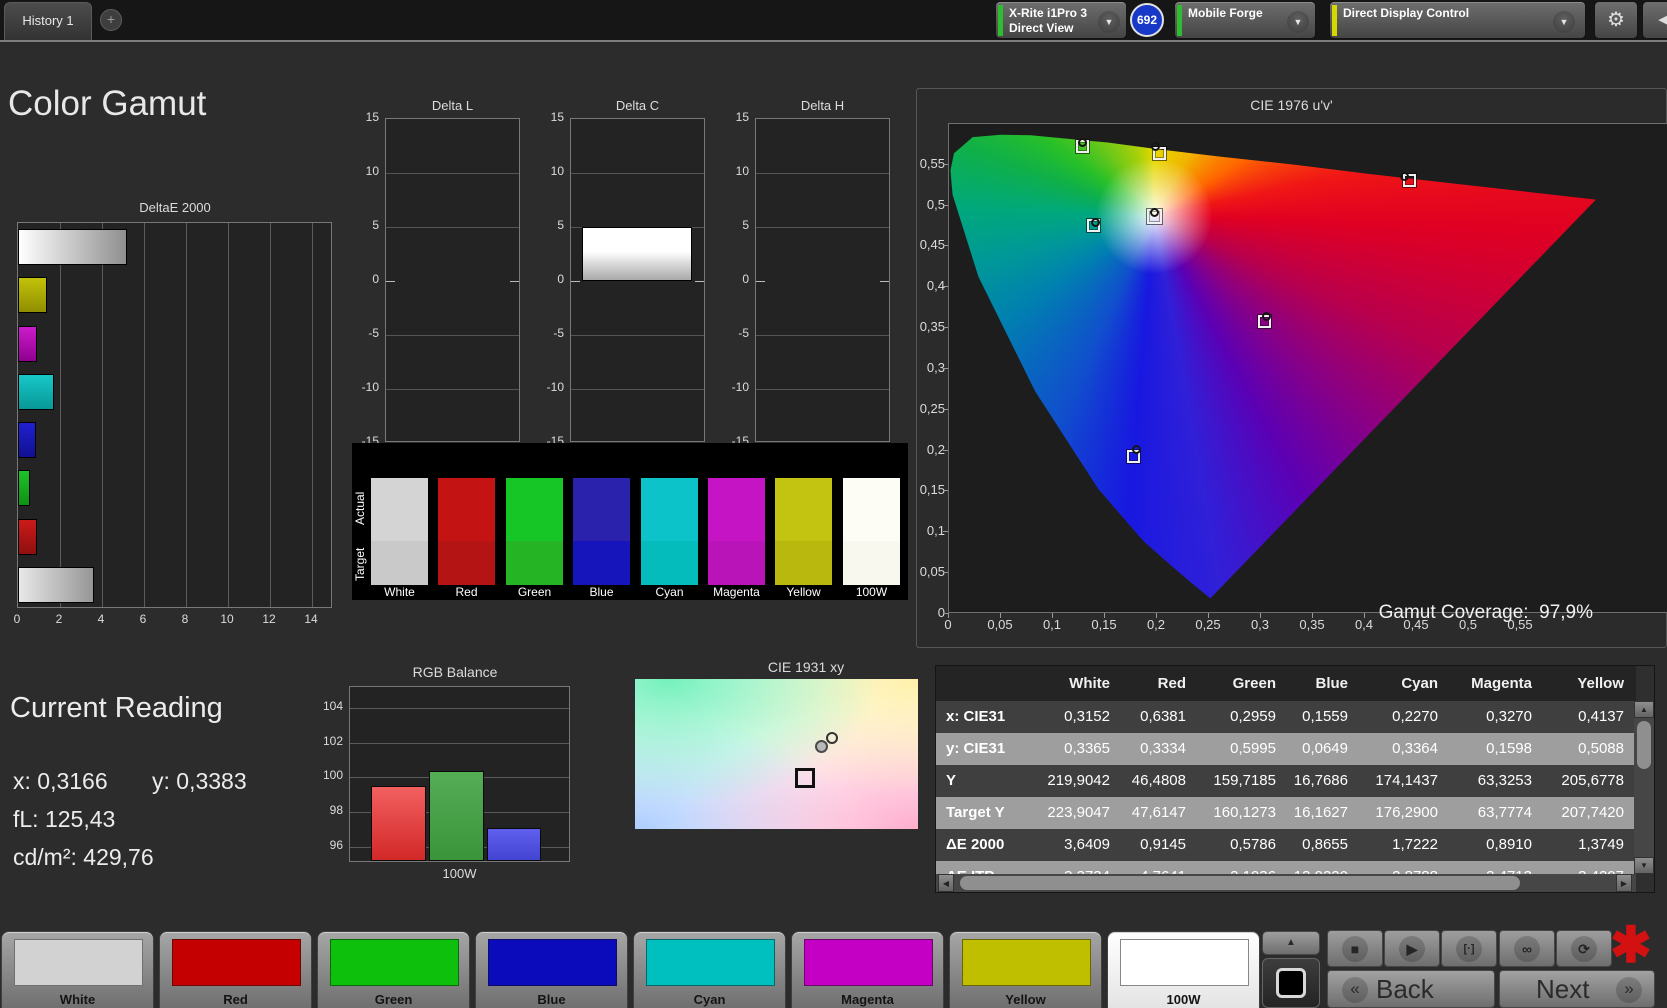 This screenshot has width=1667, height=1008. Describe the element at coordinates (1412, 948) in the screenshot. I see `play-button: ▶` at that location.